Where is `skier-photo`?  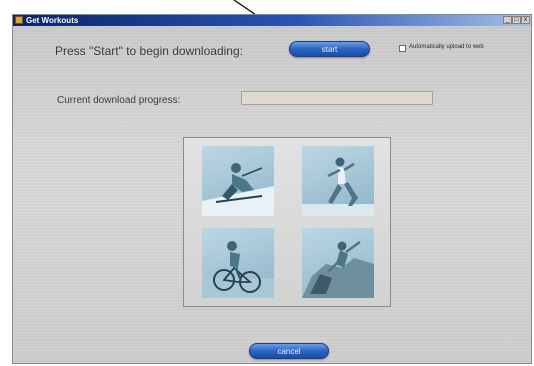 skier-photo is located at coordinates (238, 181).